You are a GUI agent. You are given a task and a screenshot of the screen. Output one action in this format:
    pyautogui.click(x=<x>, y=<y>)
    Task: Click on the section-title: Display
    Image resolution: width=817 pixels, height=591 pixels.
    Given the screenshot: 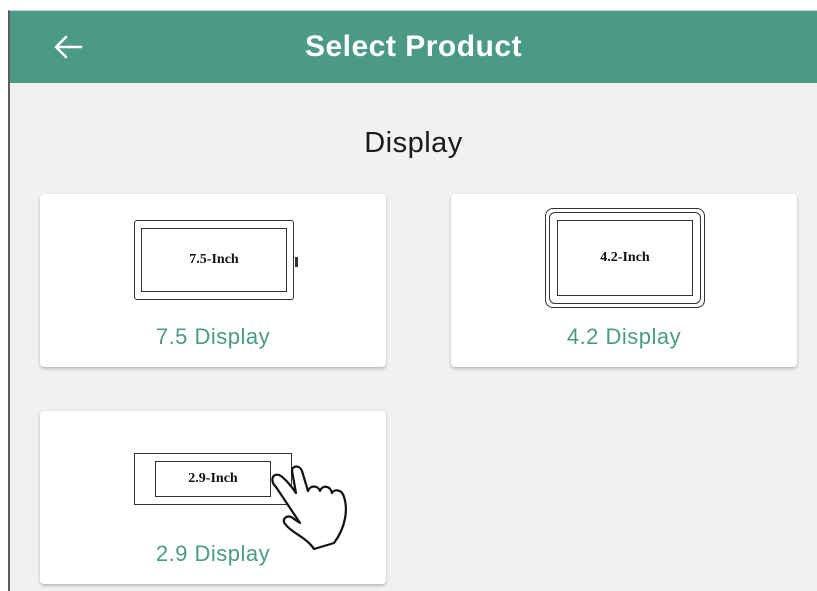 What is the action you would take?
    pyautogui.click(x=413, y=143)
    